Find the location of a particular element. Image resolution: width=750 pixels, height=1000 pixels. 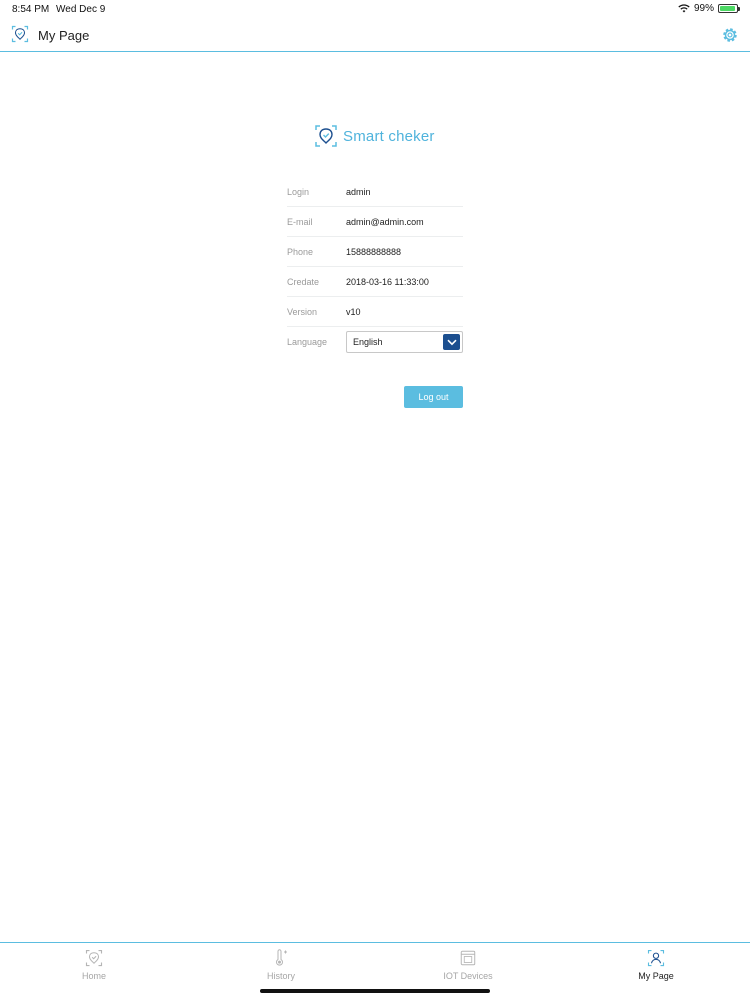

info-label: Version is located at coordinates (302, 311).